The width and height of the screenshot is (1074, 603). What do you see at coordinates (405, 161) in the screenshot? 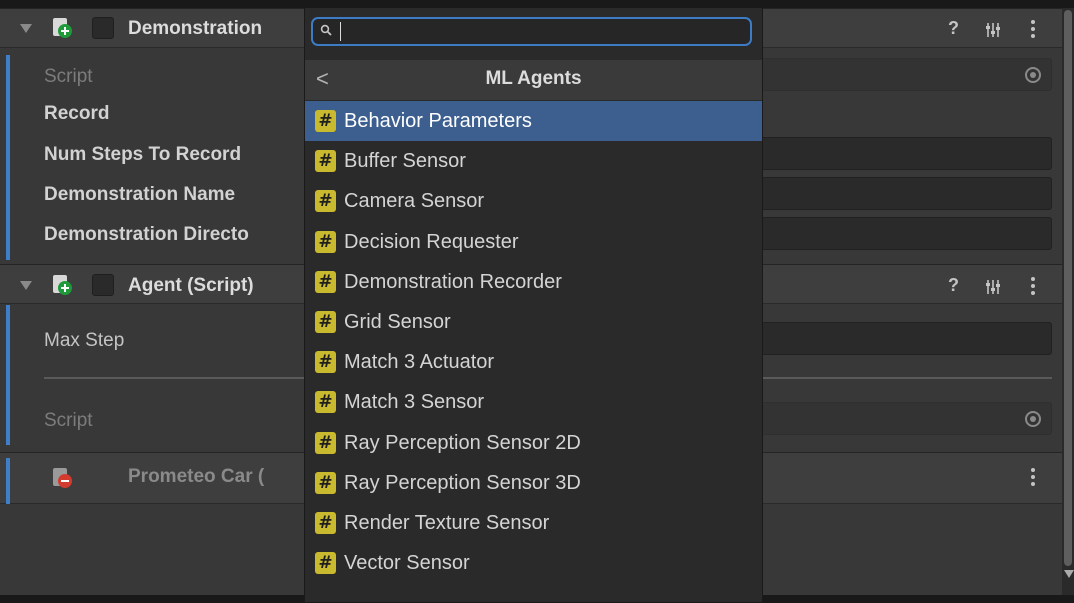
I see `list-item-label: Buffer Sensor` at bounding box center [405, 161].